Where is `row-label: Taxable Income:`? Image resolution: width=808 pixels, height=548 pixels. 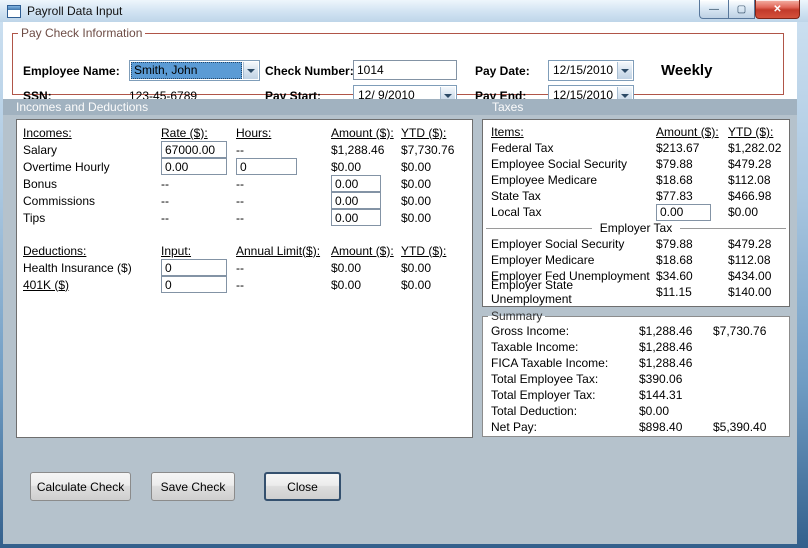 row-label: Taxable Income: is located at coordinates (535, 347).